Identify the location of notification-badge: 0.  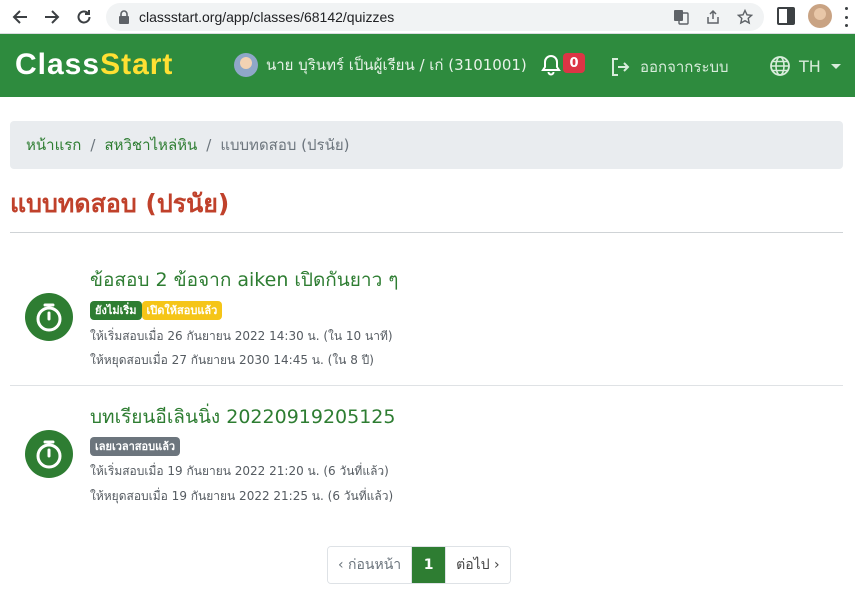
(574, 63).